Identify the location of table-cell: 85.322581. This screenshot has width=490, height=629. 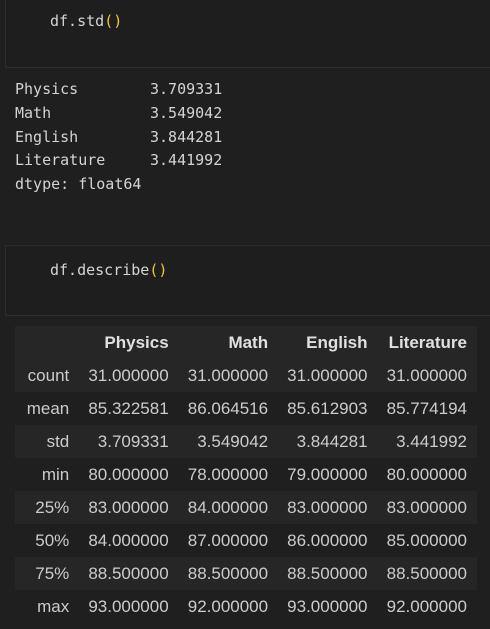
(128, 408).